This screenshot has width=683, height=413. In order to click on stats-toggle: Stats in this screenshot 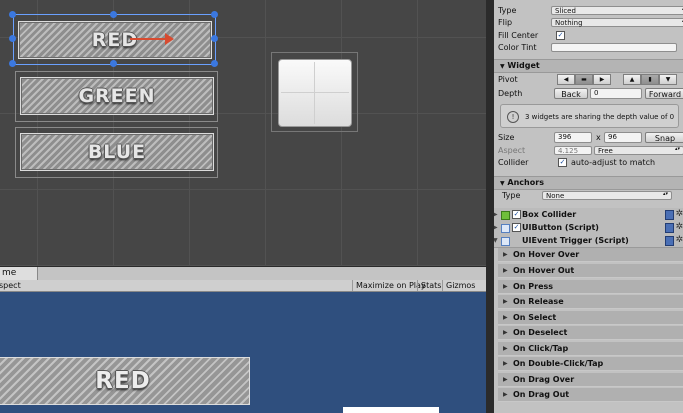, I will do `click(430, 285)`.